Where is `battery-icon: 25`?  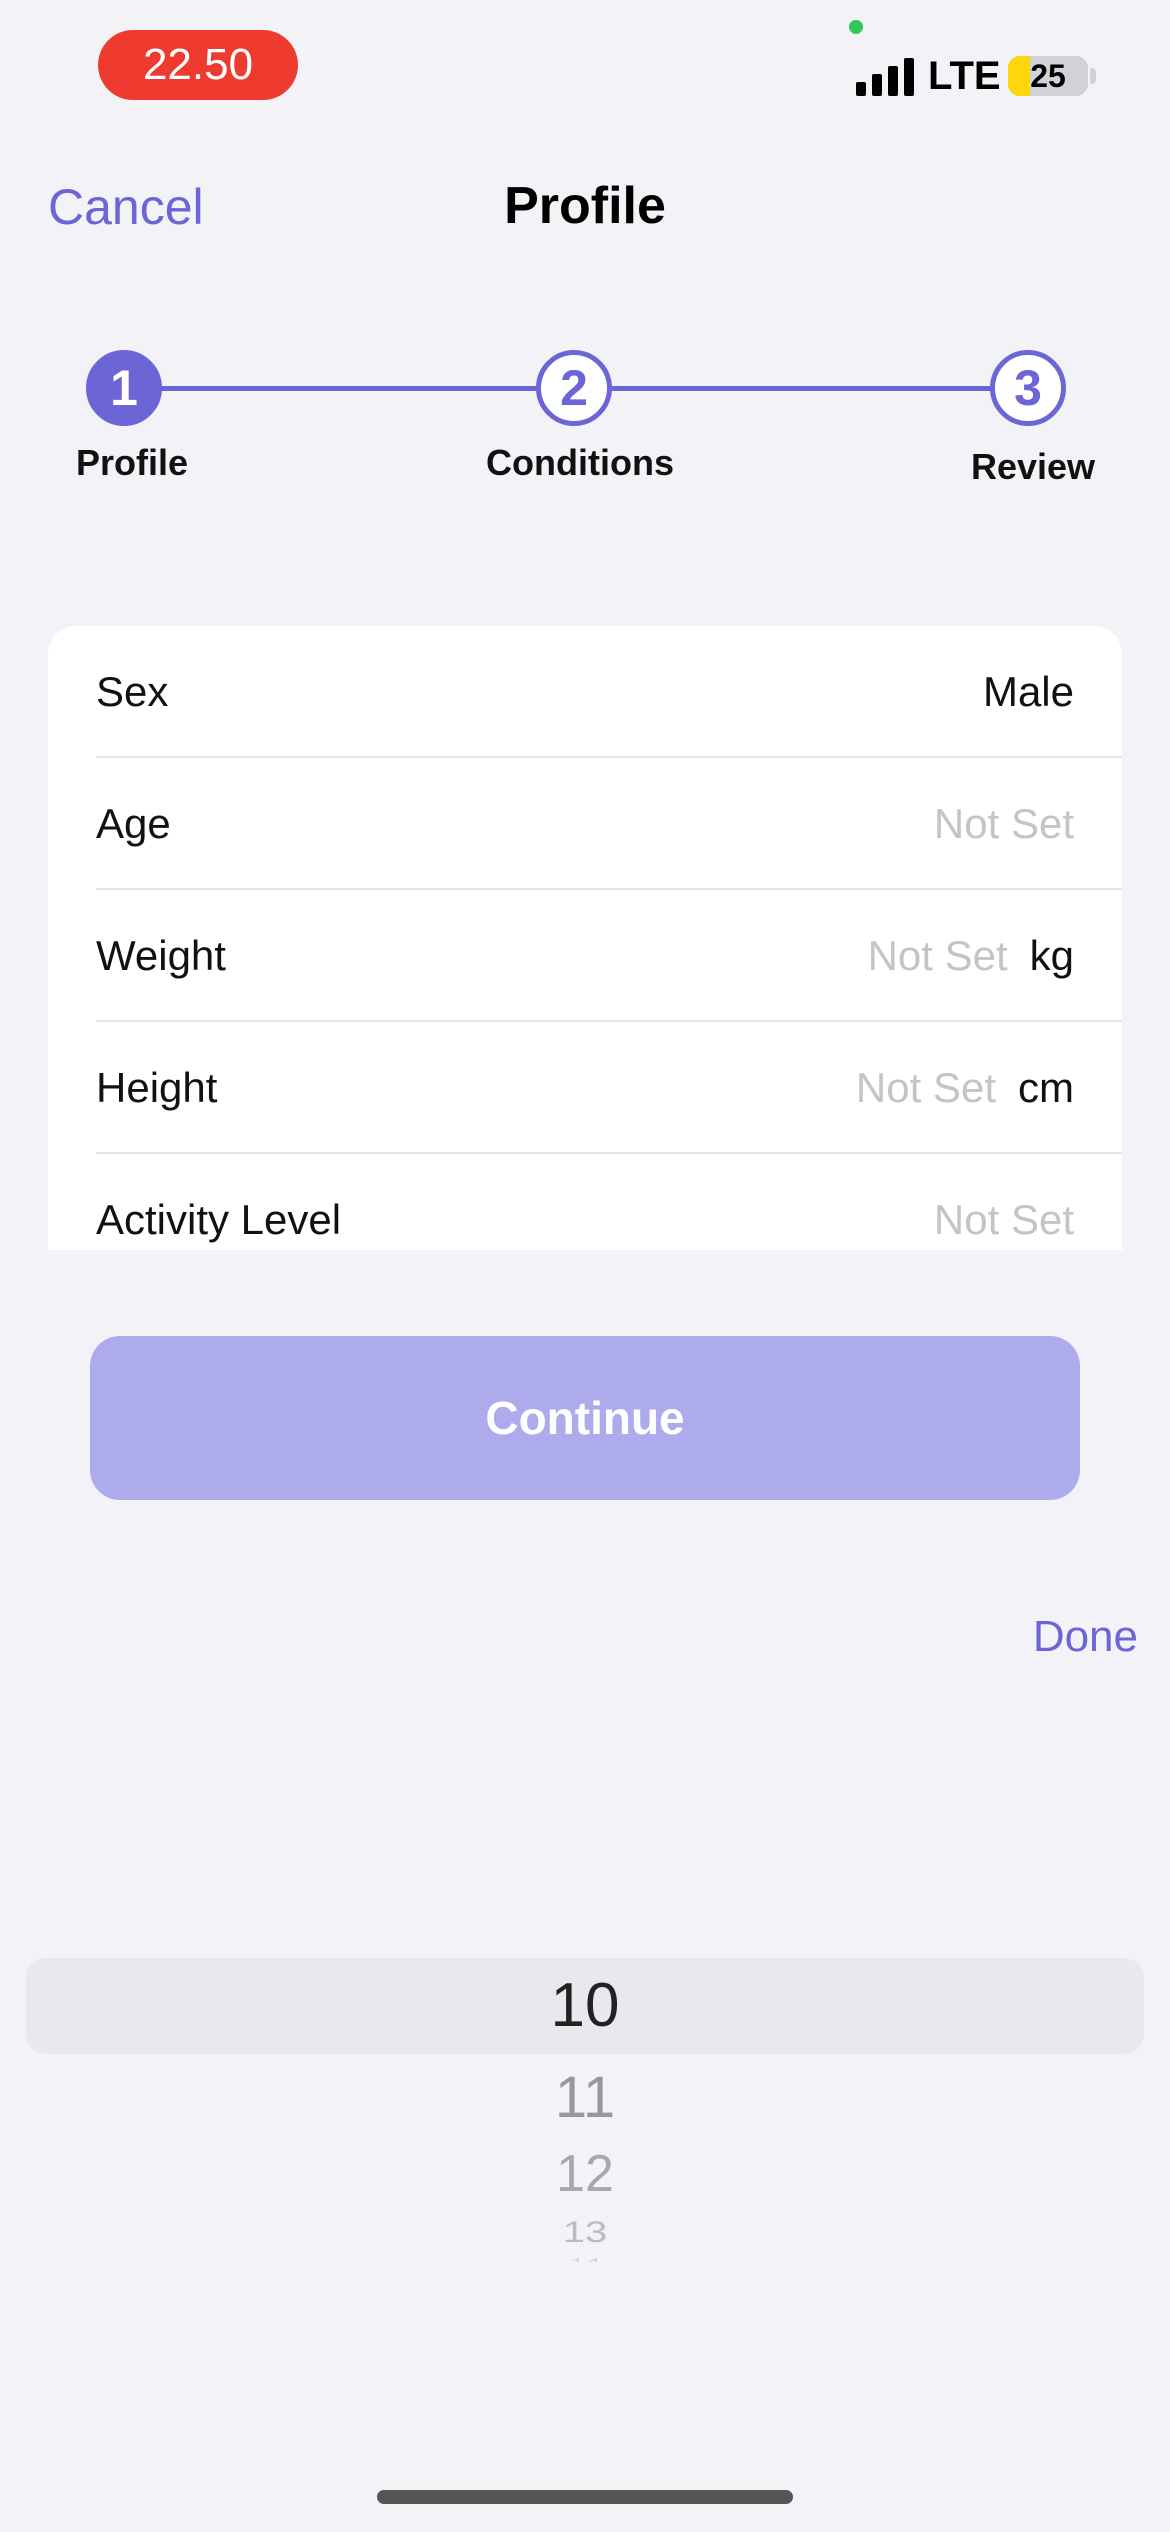
battery-icon: 25 is located at coordinates (1048, 76).